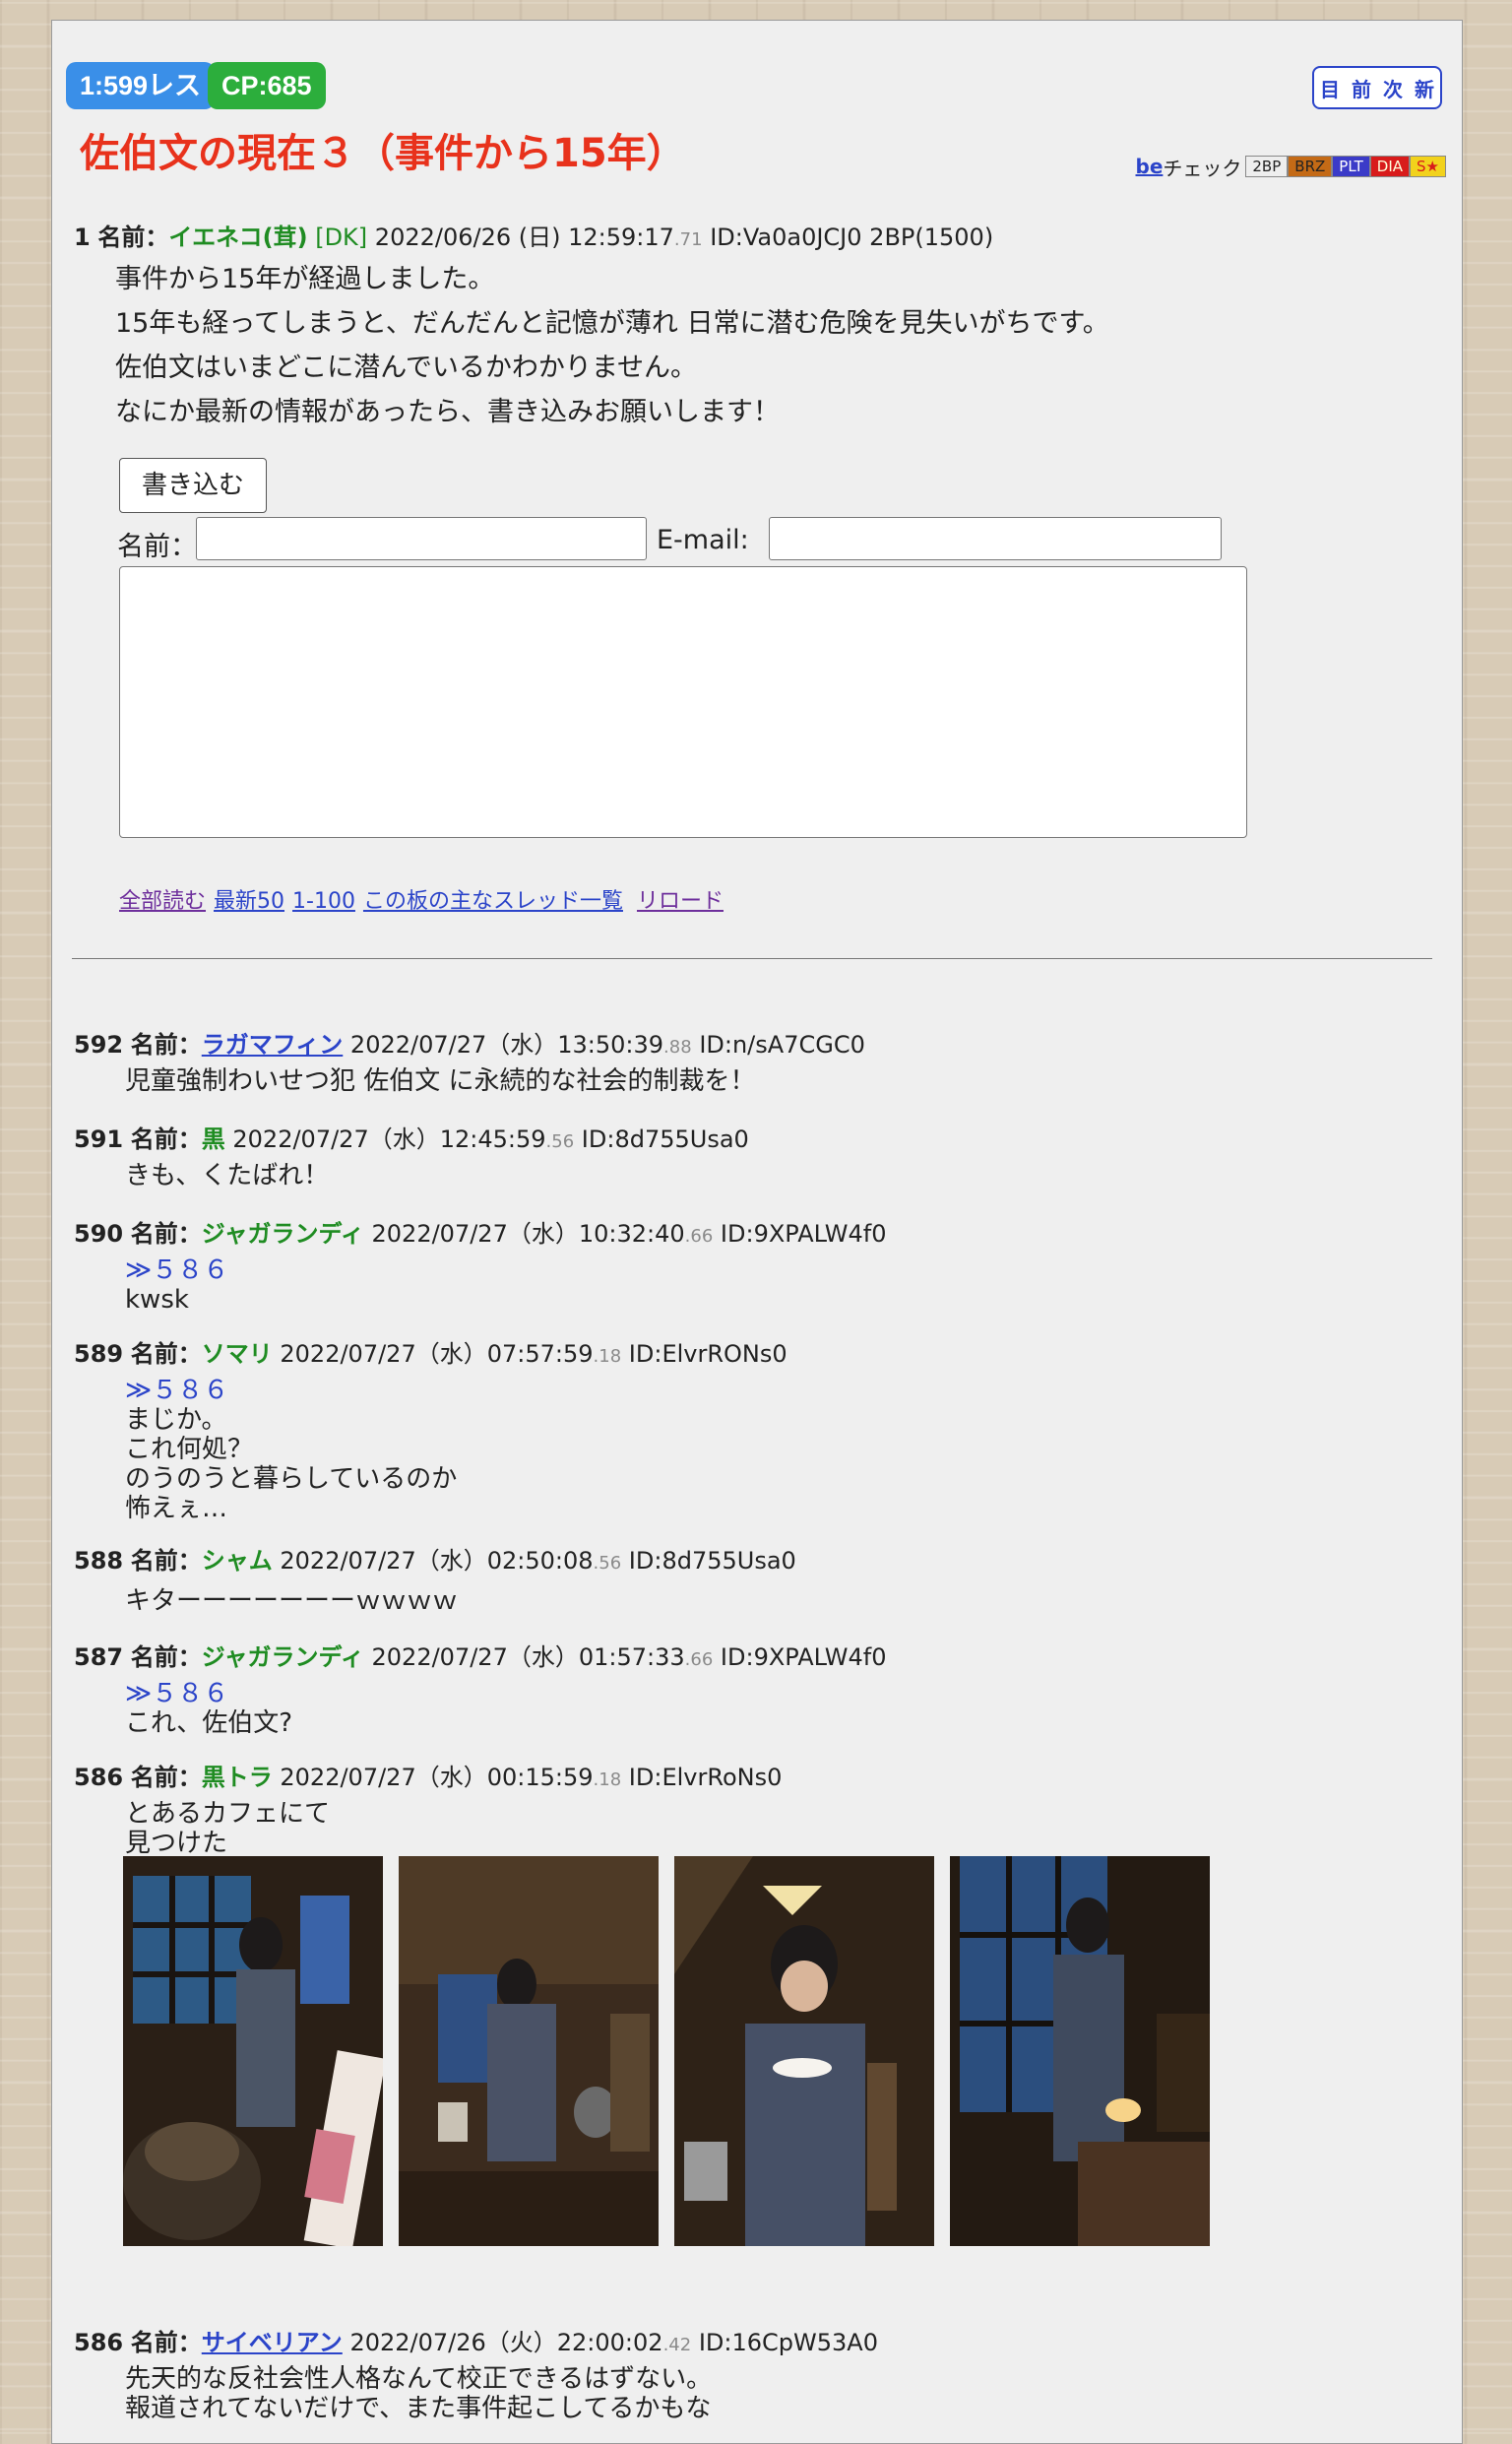  I want to click on op-line: なにか最新の情報があったら、書き込みお願いします！, so click(447, 412).